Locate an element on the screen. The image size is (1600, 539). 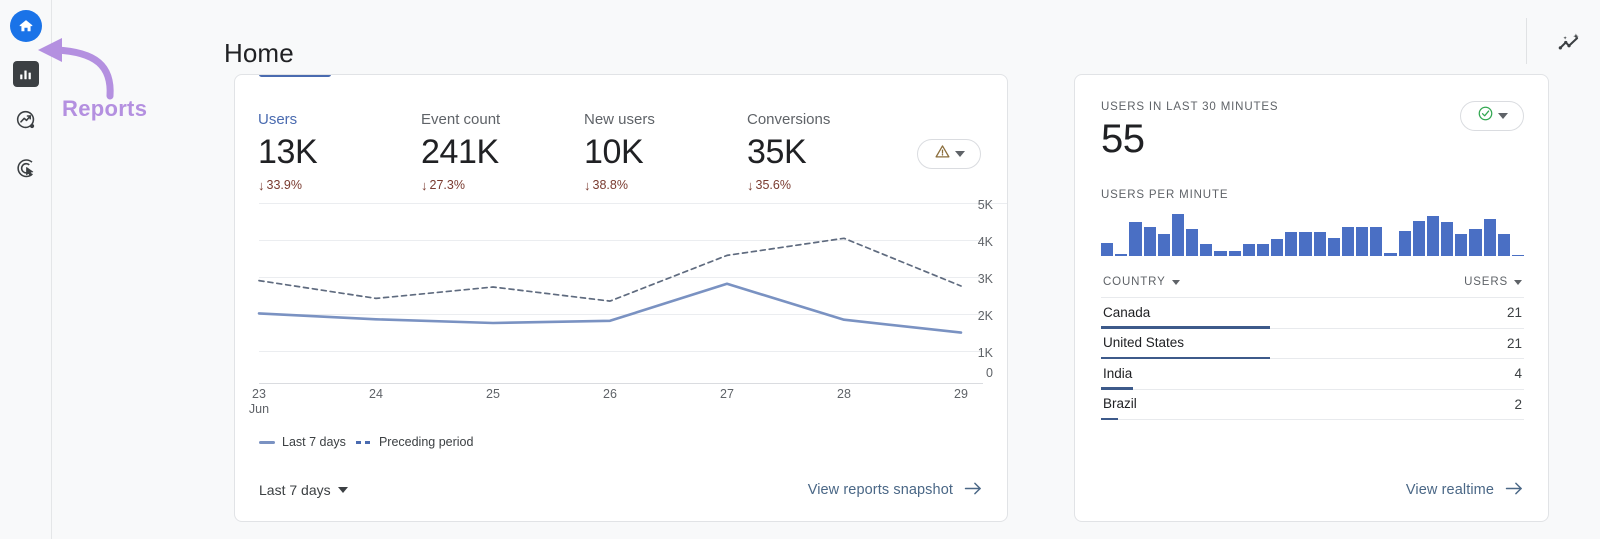
left-nav-rail is located at coordinates (26, 269).